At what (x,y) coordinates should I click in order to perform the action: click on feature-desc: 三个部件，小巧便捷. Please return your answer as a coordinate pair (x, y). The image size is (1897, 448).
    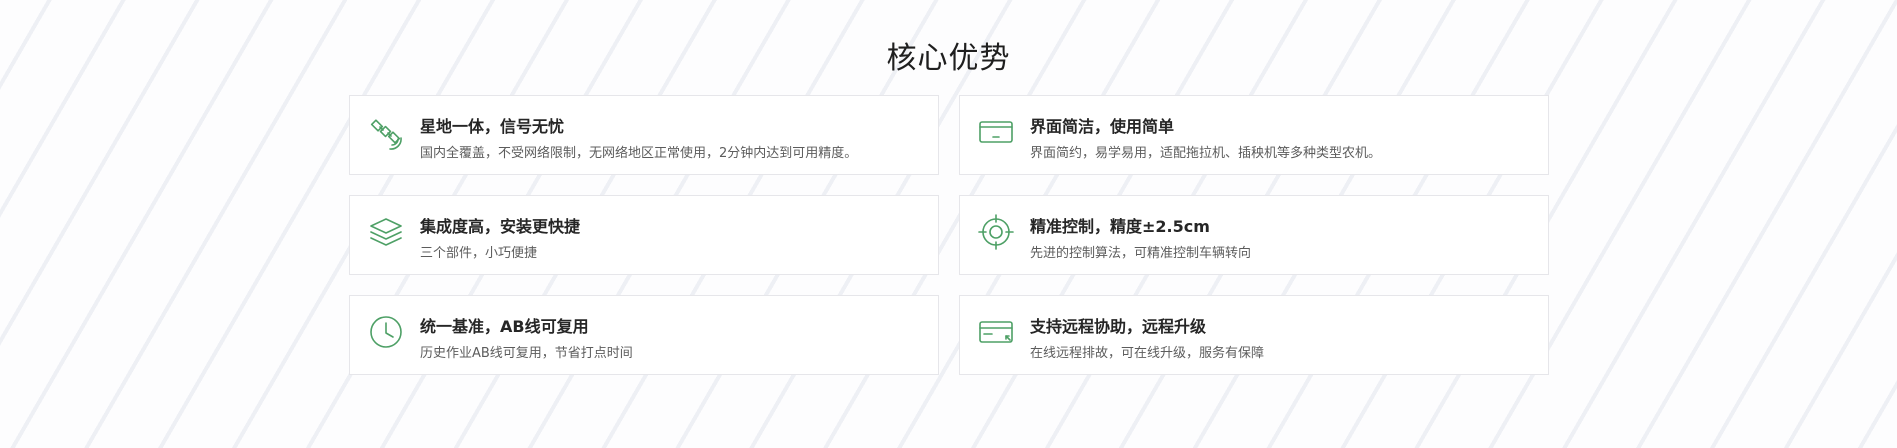
    Looking at the image, I should click on (479, 253).